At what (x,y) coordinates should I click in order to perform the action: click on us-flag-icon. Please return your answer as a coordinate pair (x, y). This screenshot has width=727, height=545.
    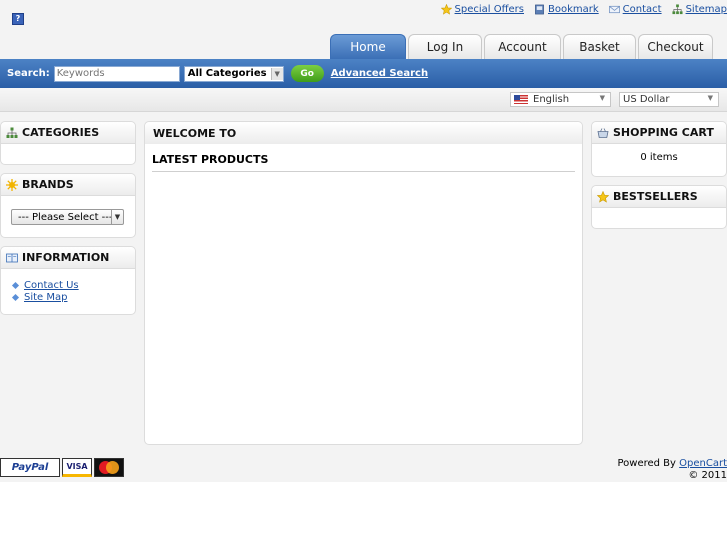
    Looking at the image, I should click on (521, 99).